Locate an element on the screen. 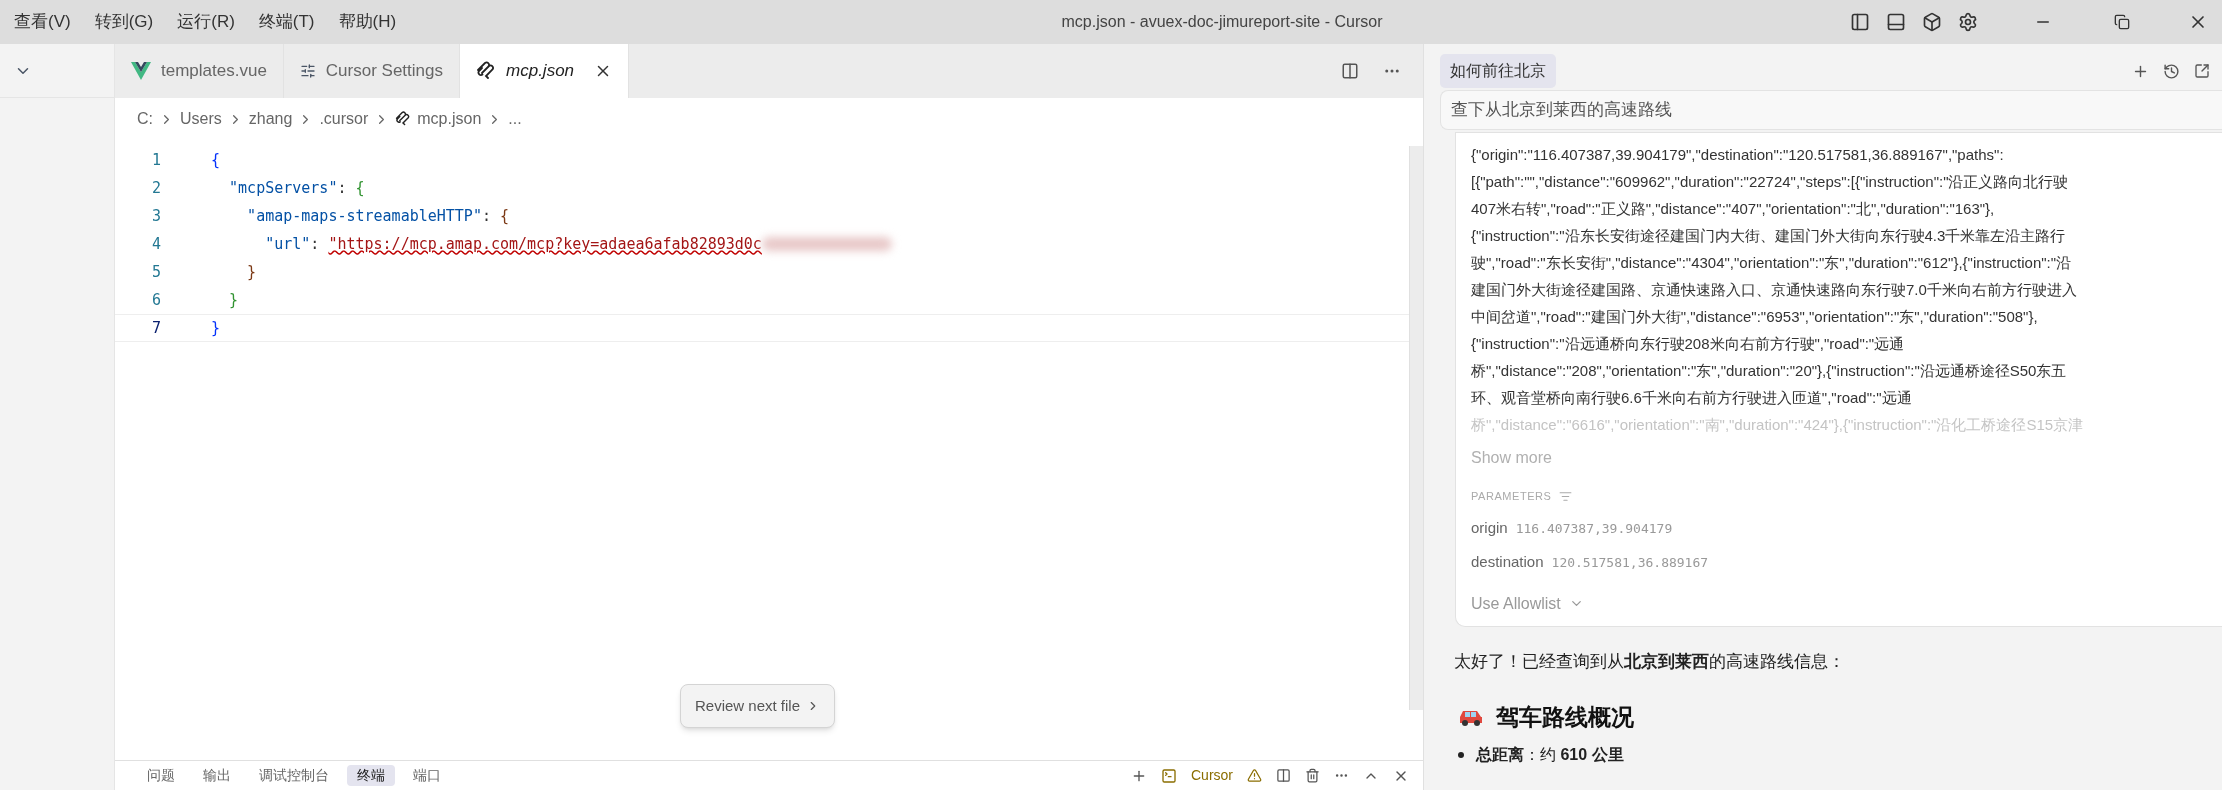 The height and width of the screenshot is (790, 2222). cube-icon is located at coordinates (1932, 22).